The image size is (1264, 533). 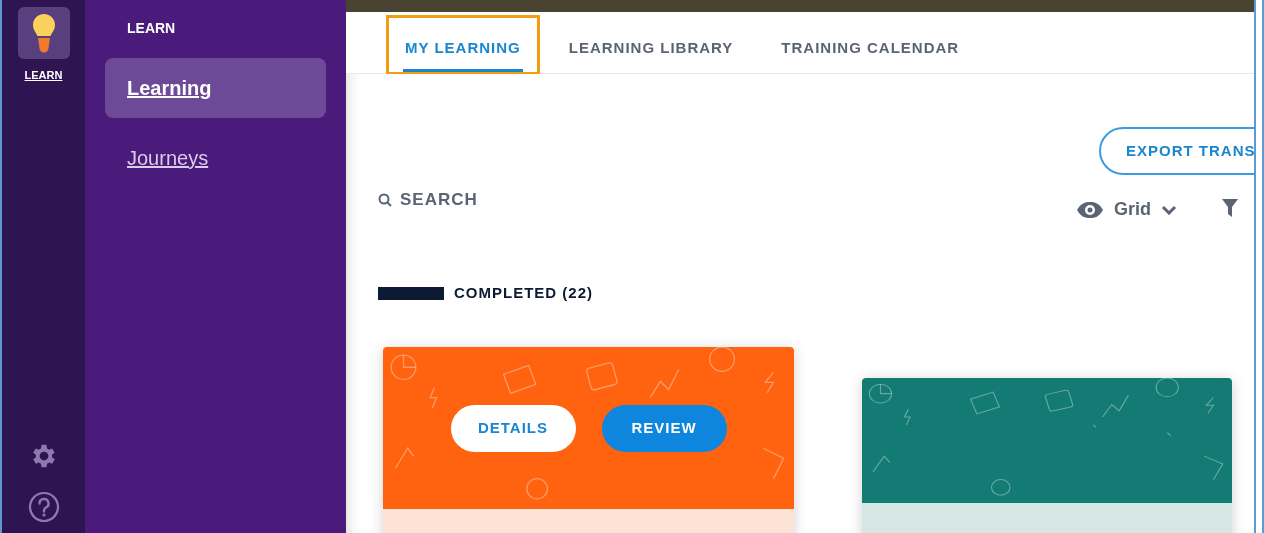 What do you see at coordinates (1230, 208) in the screenshot?
I see `filter-icon` at bounding box center [1230, 208].